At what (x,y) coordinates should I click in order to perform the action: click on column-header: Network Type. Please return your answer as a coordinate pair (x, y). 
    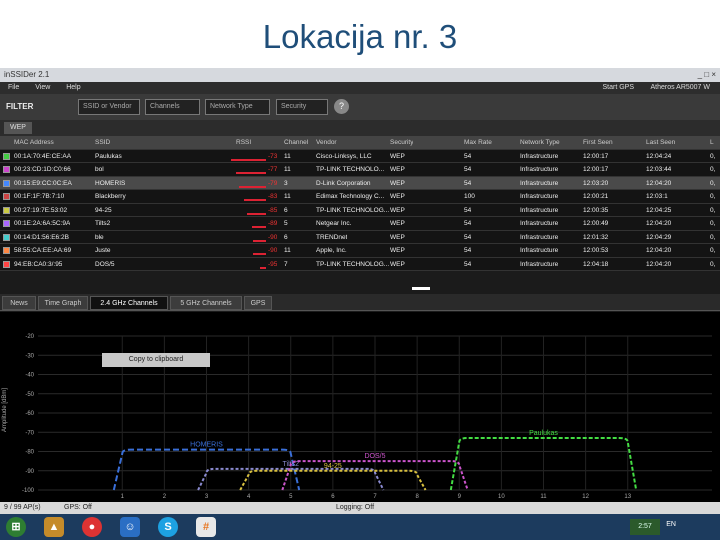
    Looking at the image, I should click on (540, 143).